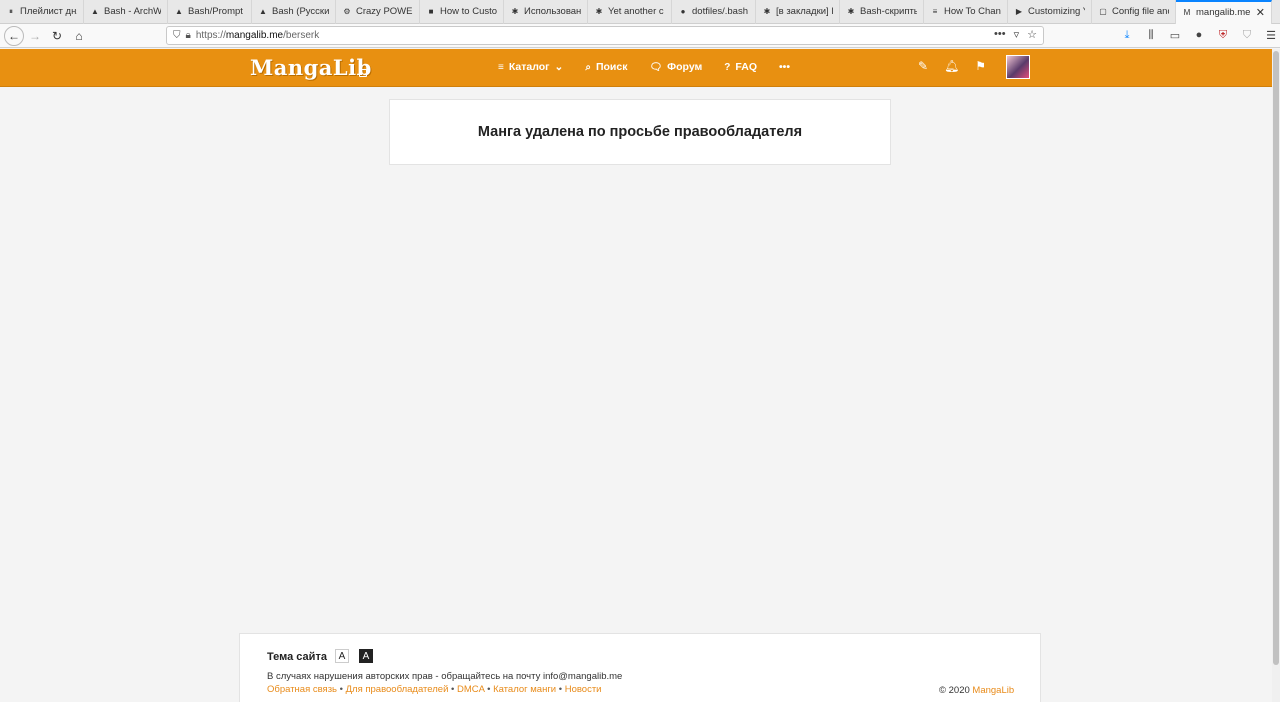 This screenshot has width=1280, height=702. Describe the element at coordinates (980, 66) in the screenshot. I see `bookmark-icon: ⚑` at that location.